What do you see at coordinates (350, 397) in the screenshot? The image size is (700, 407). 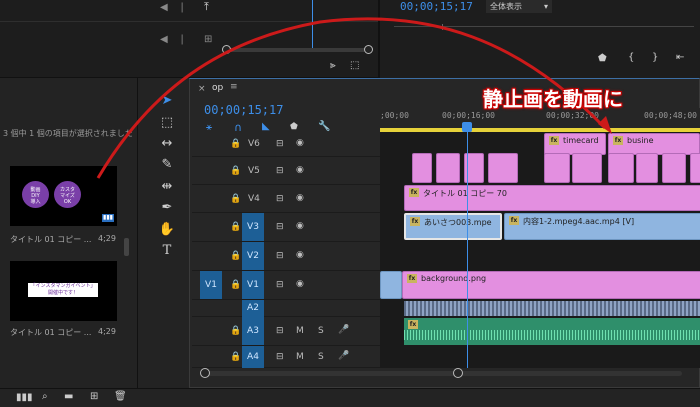 I see `project-bottom-toolbar: ▮▮▮ ⌕ ▬ ⊞ 🗑` at bounding box center [350, 397].